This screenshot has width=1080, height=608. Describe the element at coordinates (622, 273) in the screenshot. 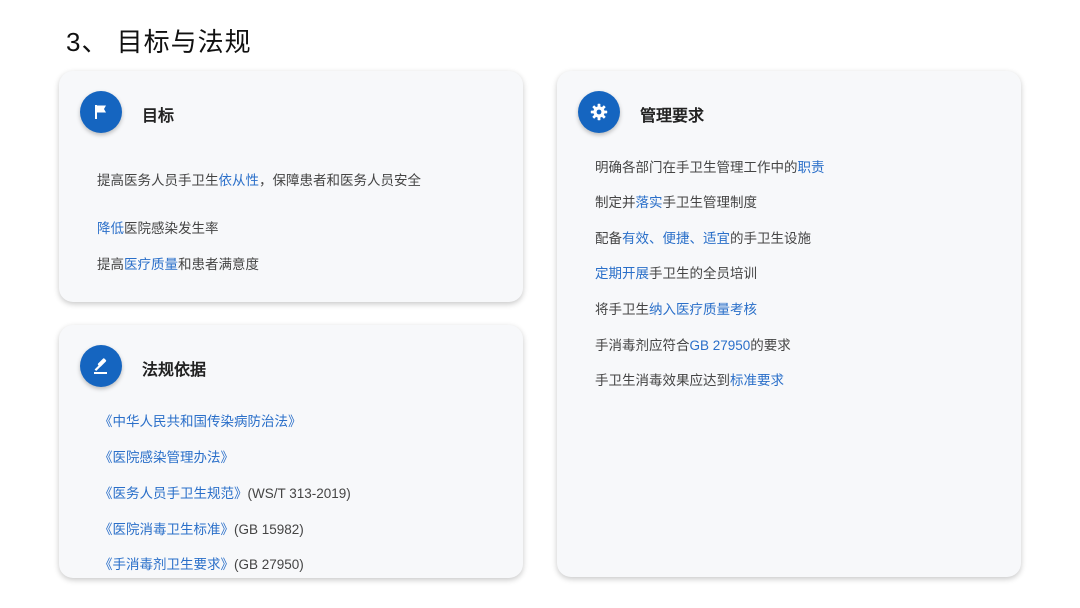

I see `highlight-text: 定期开展` at that location.